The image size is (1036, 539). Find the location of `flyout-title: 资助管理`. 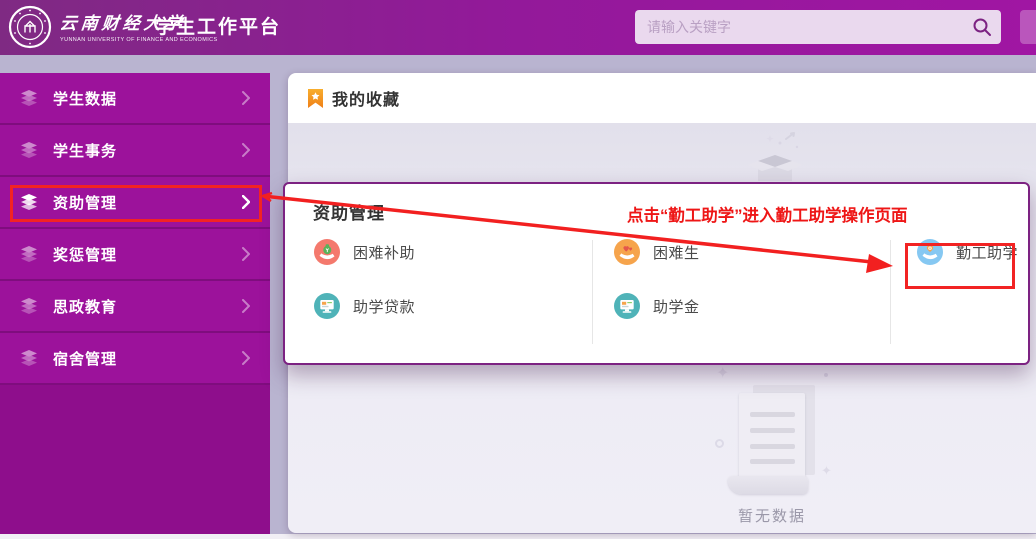

flyout-title: 资助管理 is located at coordinates (349, 213).